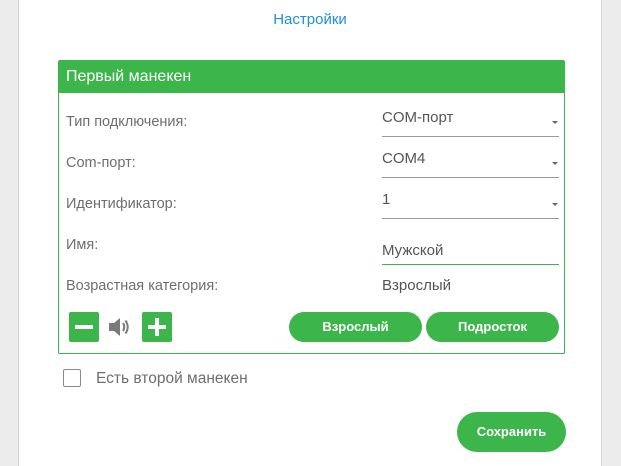  Describe the element at coordinates (121, 204) in the screenshot. I see `identifier-label: Идентификатор:` at that location.